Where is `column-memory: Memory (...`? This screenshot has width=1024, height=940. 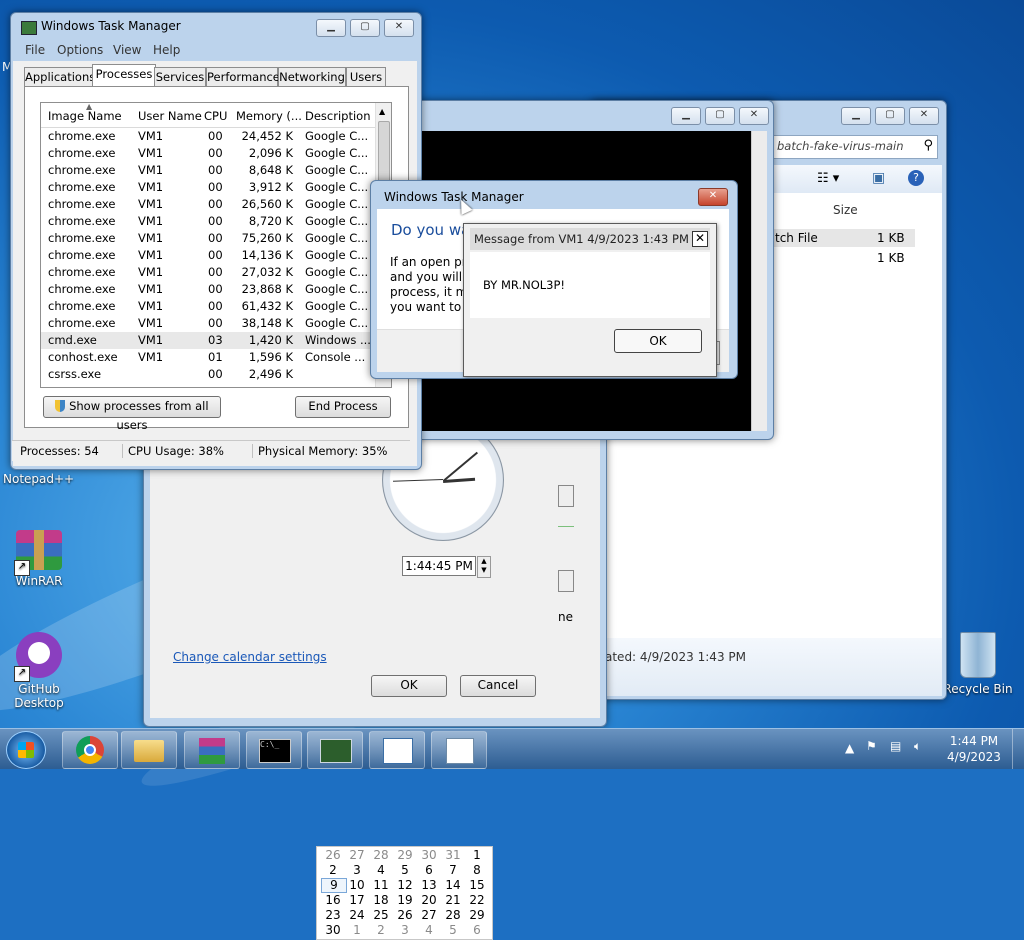 column-memory: Memory (... is located at coordinates (269, 116).